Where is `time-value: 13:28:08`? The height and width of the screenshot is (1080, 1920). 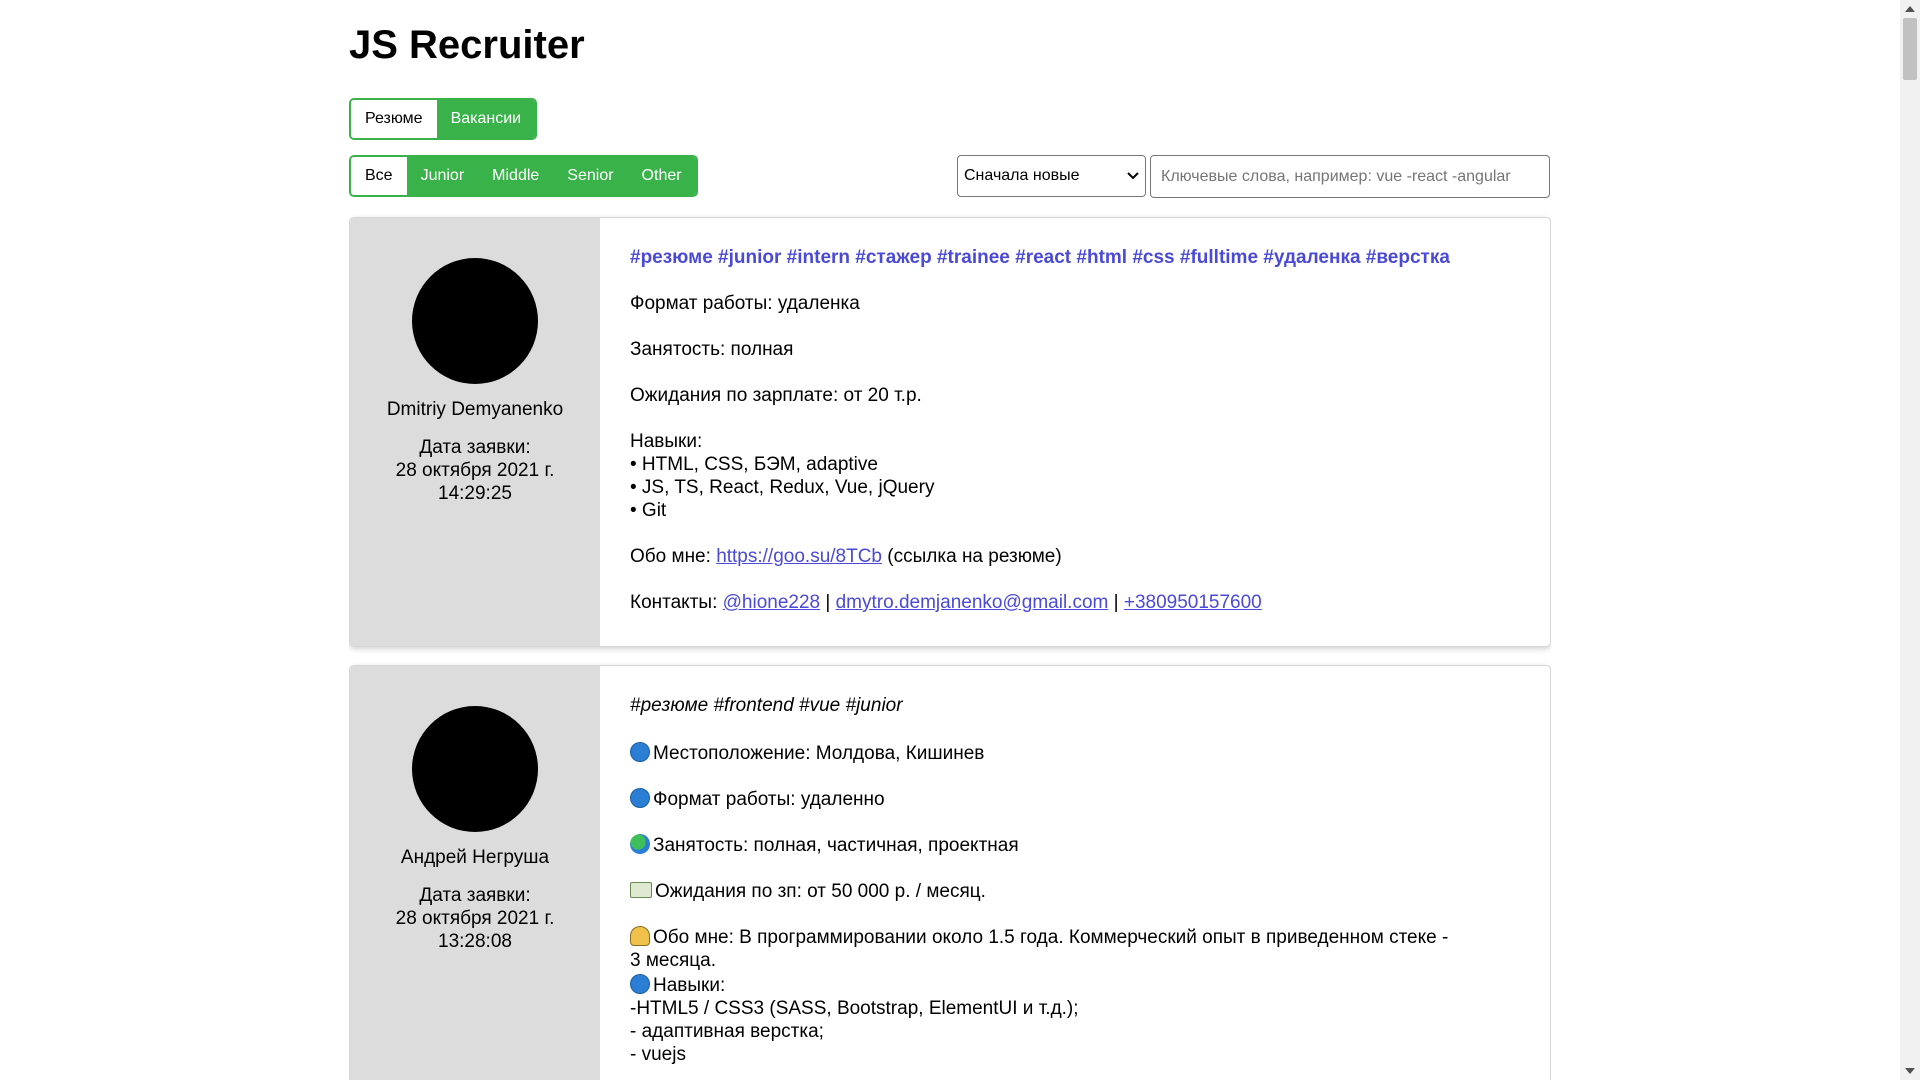
time-value: 13:28:08 is located at coordinates (475, 941).